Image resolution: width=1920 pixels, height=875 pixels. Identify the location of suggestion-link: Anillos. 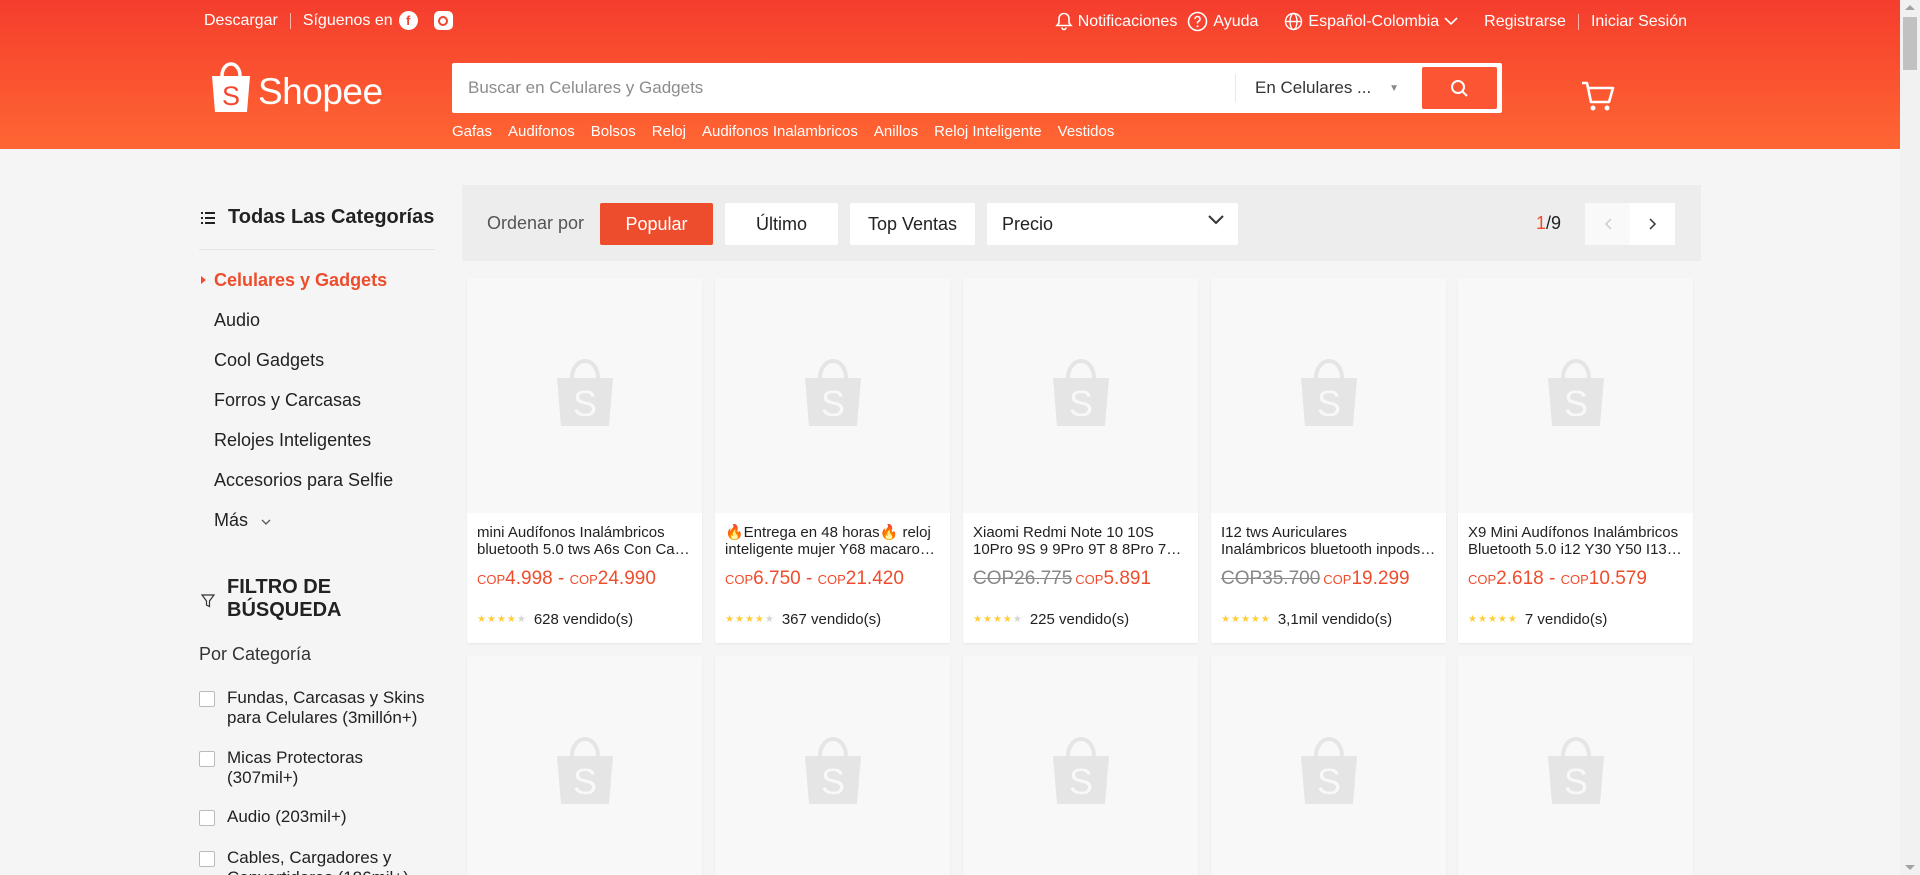
(896, 131).